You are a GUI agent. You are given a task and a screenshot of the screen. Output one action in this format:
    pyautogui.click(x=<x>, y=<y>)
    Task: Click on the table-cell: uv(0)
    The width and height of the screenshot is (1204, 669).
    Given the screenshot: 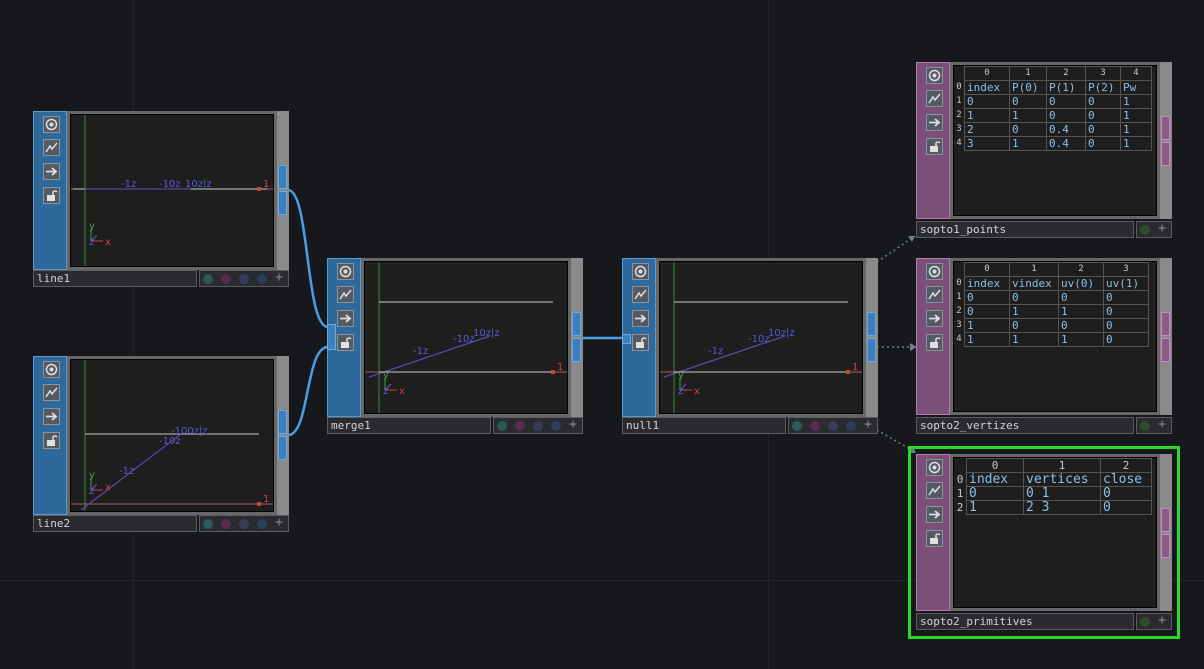 What is the action you would take?
    pyautogui.click(x=1081, y=283)
    